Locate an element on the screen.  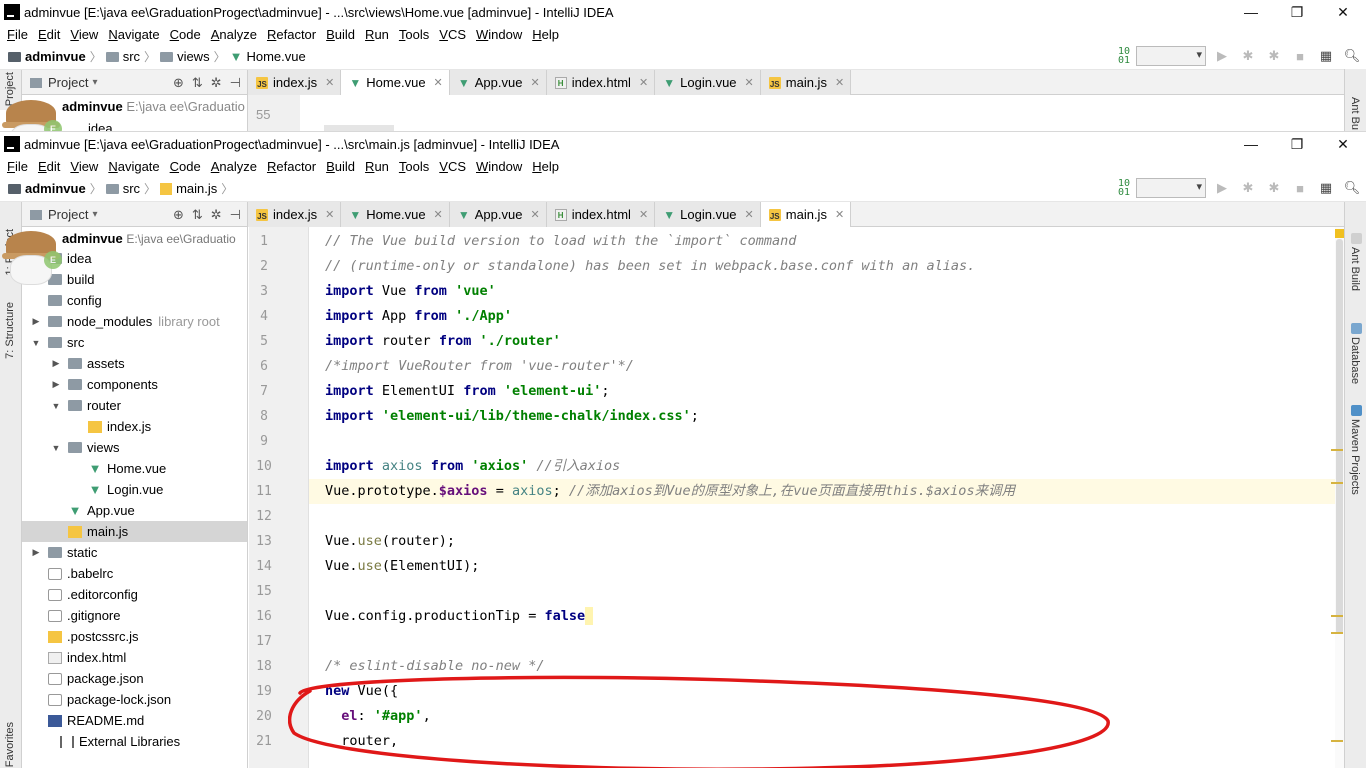
collapse-icon: ⇅ is located at coordinates (197, 83).